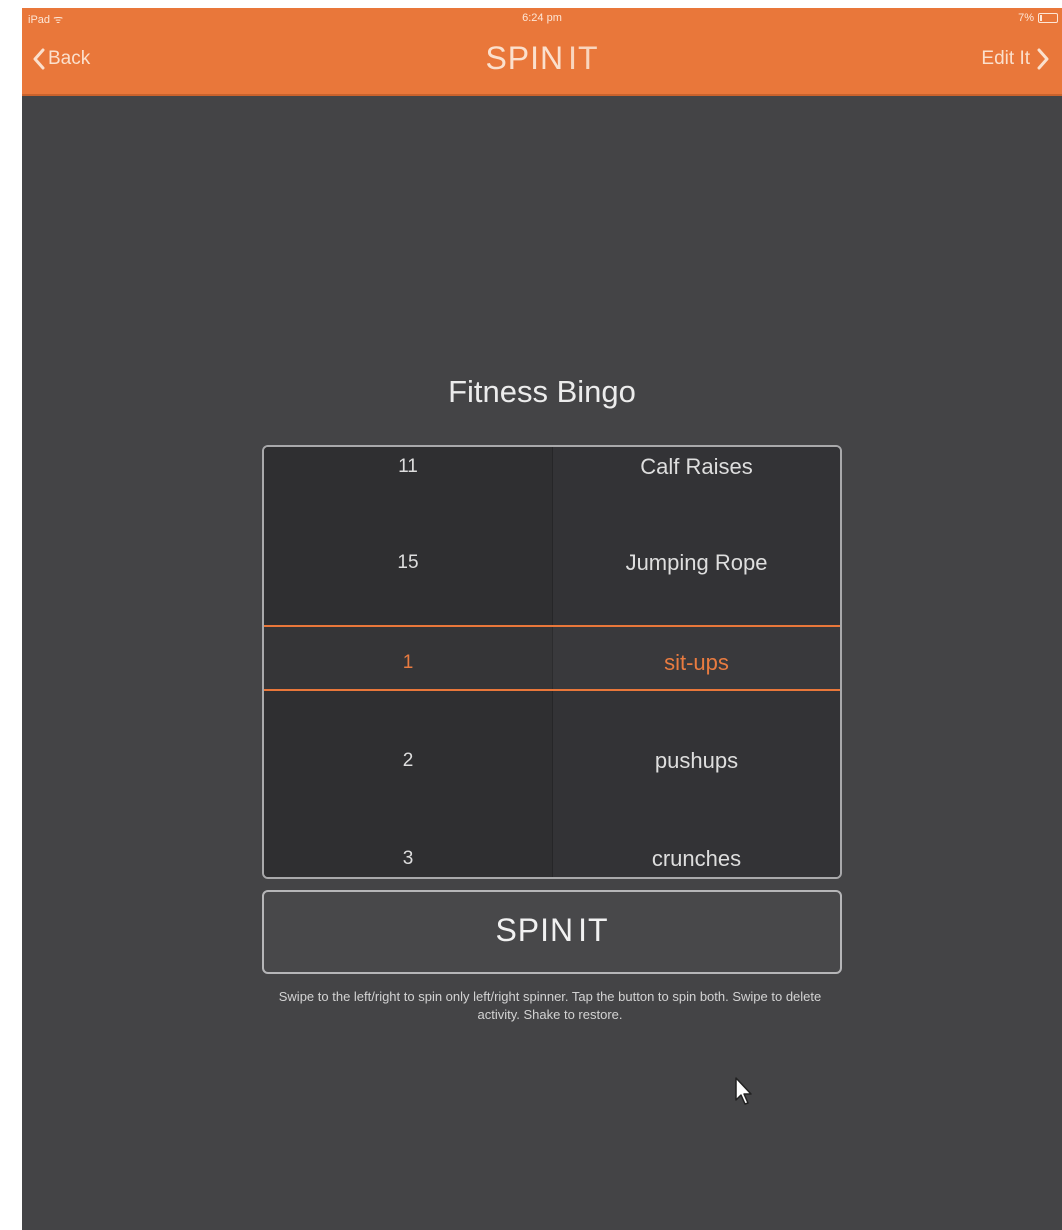 This screenshot has width=1062, height=1230. What do you see at coordinates (1026, 18) in the screenshot?
I see `battery-percent: 7%` at bounding box center [1026, 18].